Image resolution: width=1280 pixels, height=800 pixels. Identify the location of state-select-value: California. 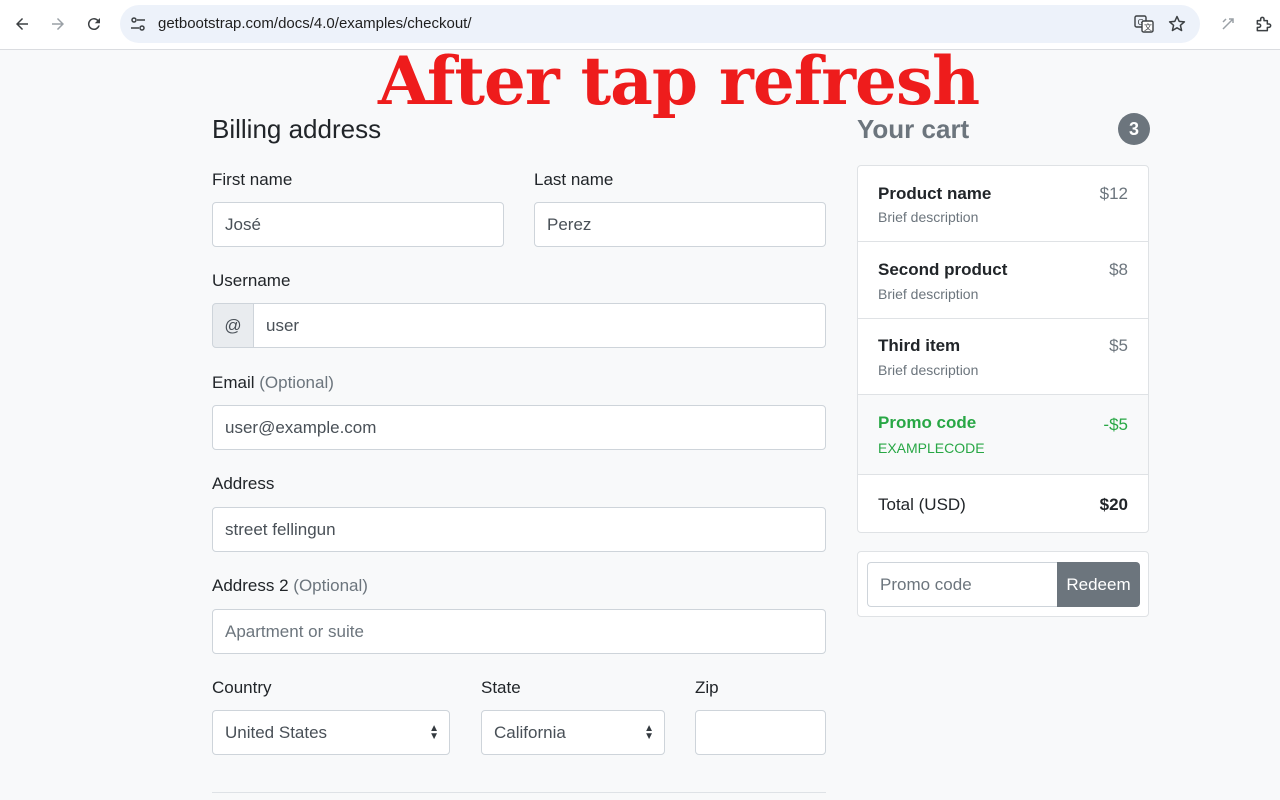
(530, 732).